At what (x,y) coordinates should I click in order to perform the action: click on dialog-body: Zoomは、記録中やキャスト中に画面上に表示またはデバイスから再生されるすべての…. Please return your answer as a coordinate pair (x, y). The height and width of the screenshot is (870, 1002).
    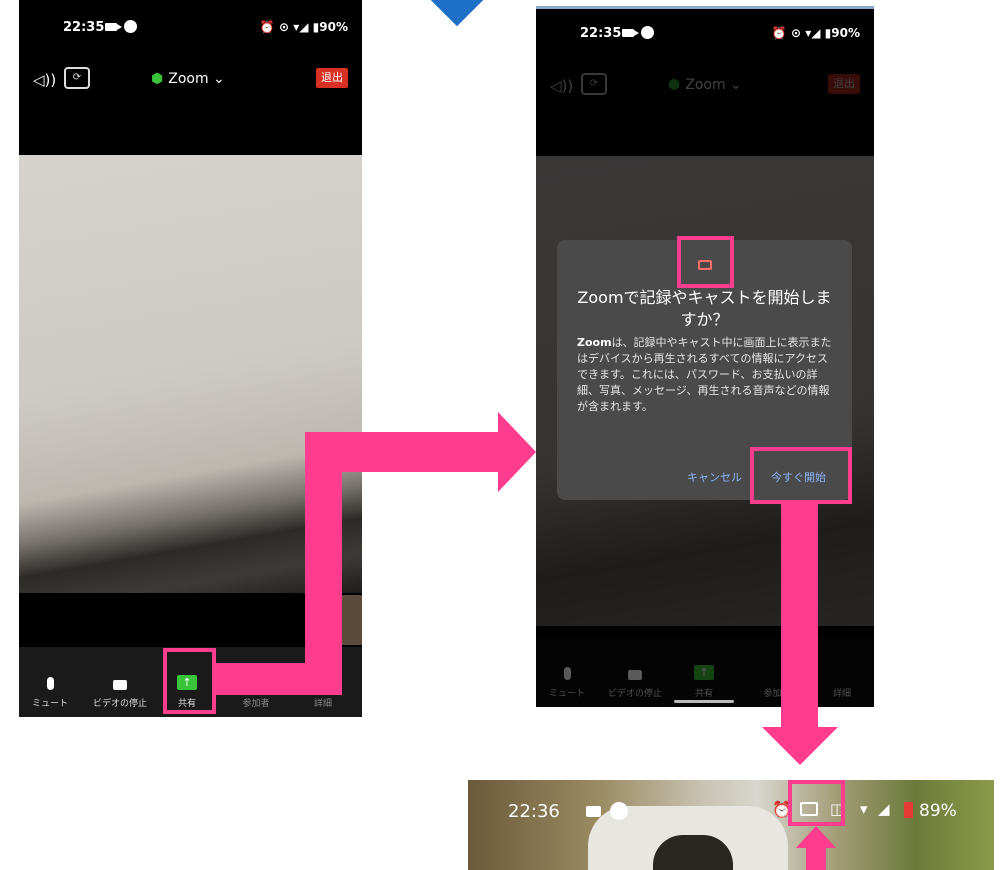
    Looking at the image, I should click on (705, 375).